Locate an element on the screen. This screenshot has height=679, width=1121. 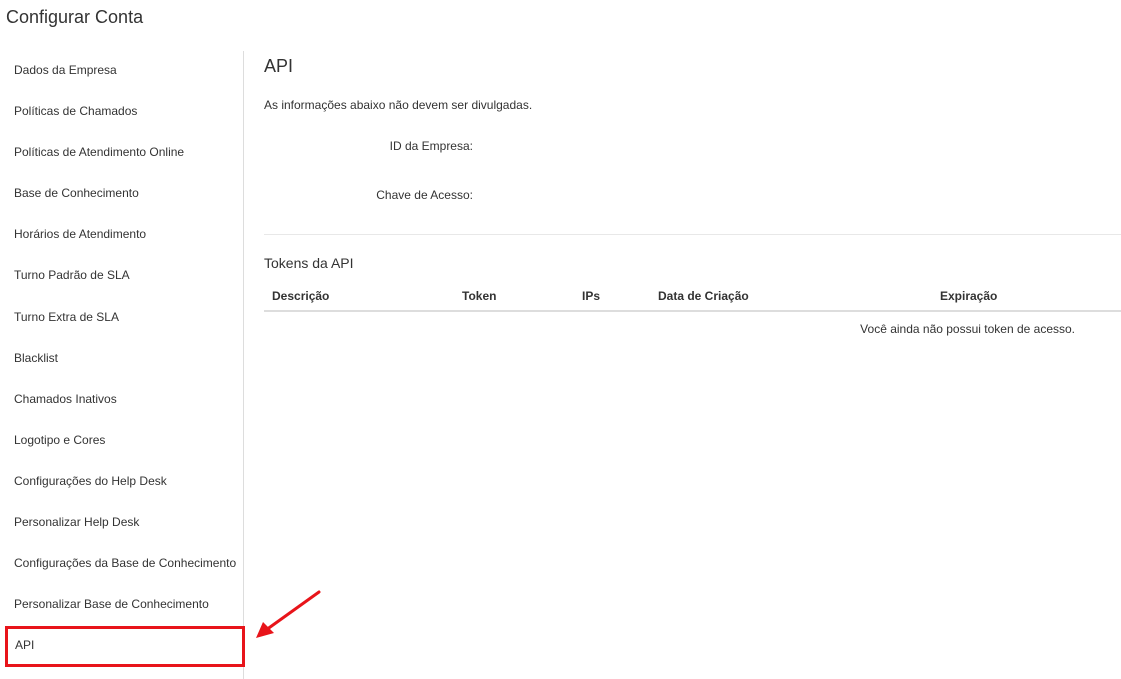
section-divider is located at coordinates (692, 234).